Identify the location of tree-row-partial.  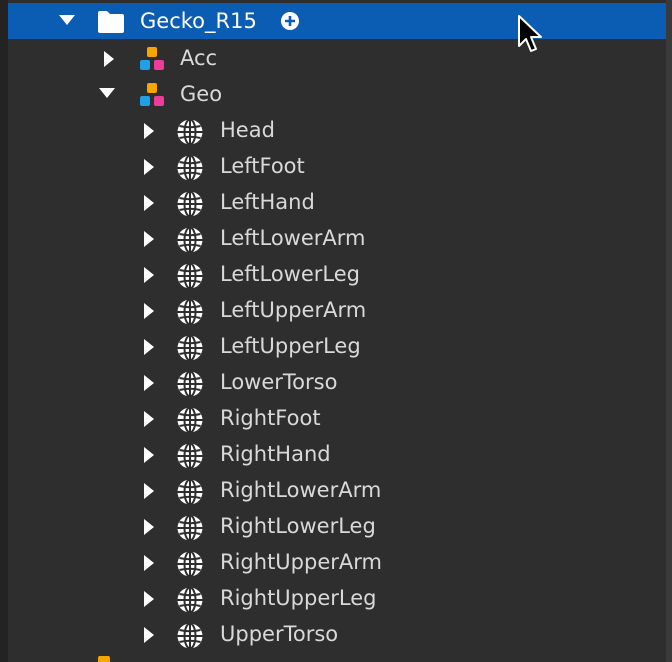
(337, 657).